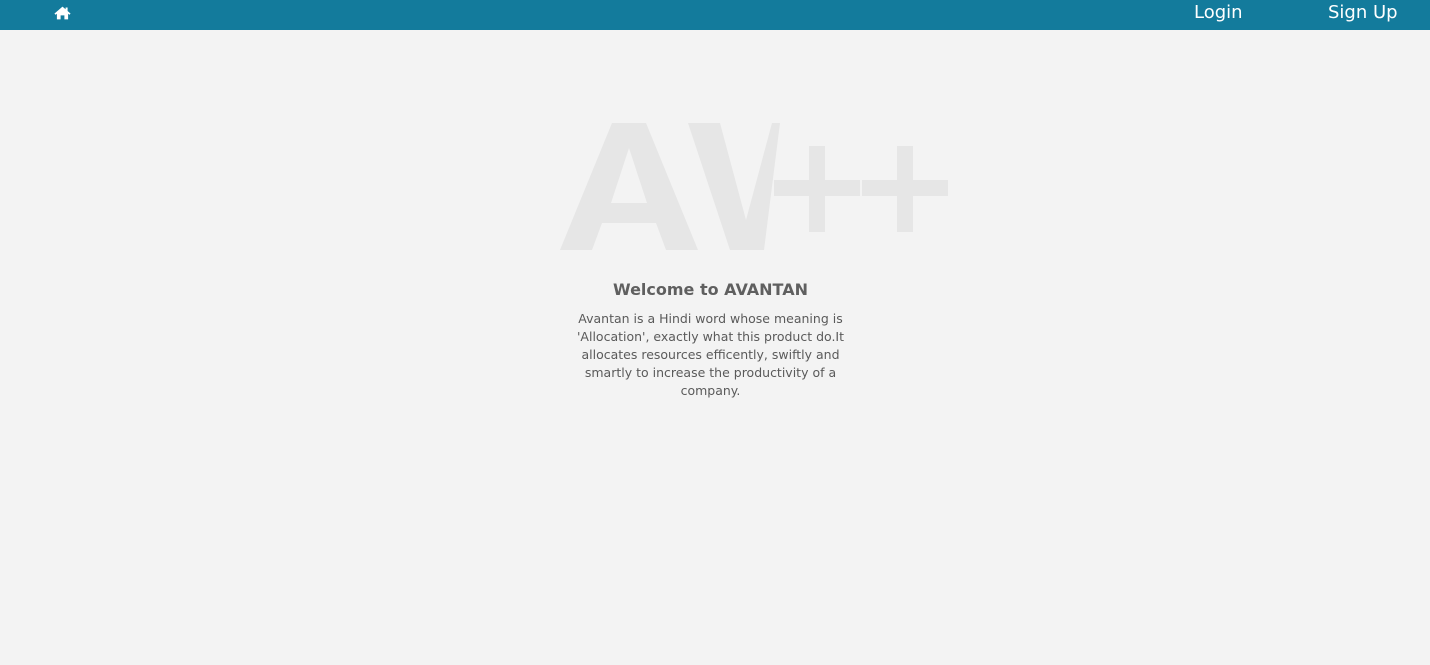 This screenshot has height=665, width=1430. I want to click on home-button, so click(63, 14).